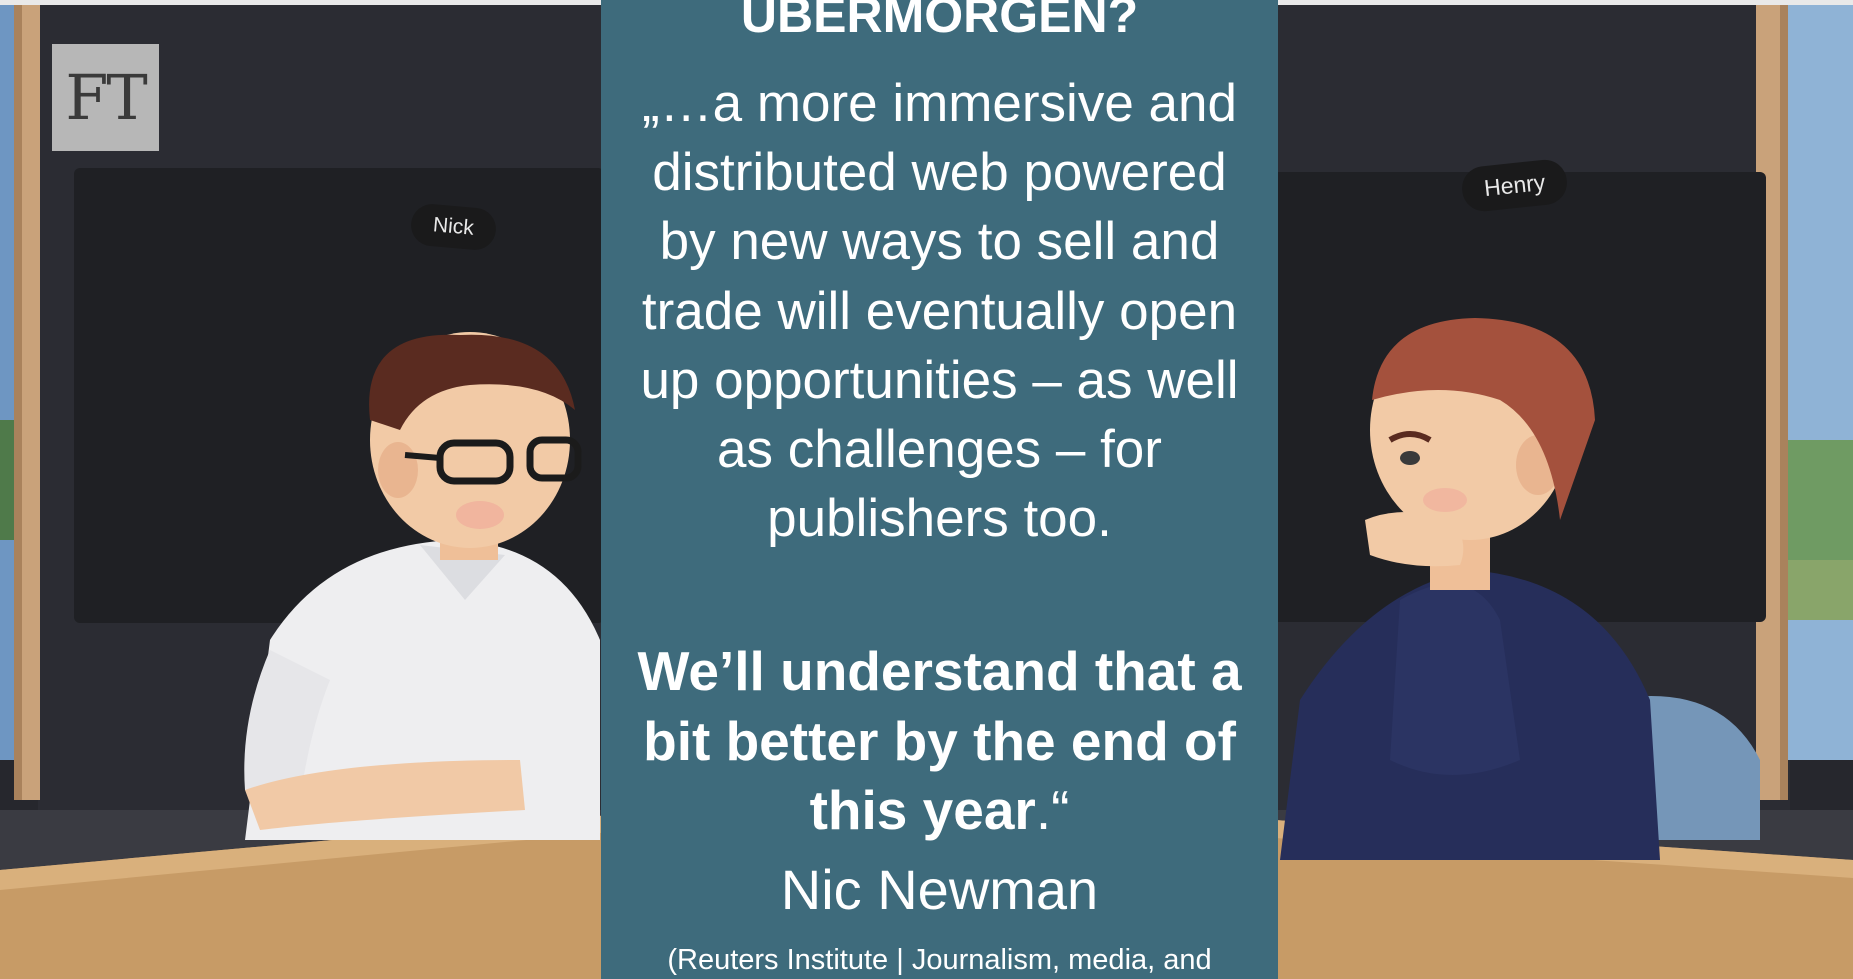 The width and height of the screenshot is (1853, 979). Describe the element at coordinates (453, 227) in the screenshot. I see `participant-name-tag: Nick` at that location.